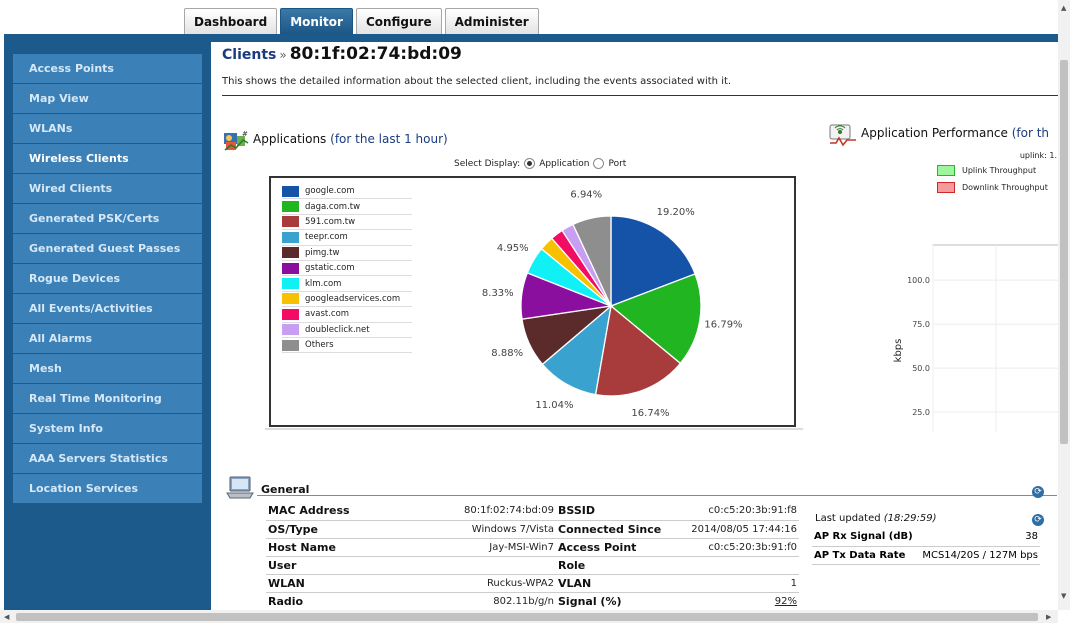 This screenshot has width=1070, height=623. Describe the element at coordinates (231, 21) in the screenshot. I see `tab-dashboard: Dashboard` at that location.